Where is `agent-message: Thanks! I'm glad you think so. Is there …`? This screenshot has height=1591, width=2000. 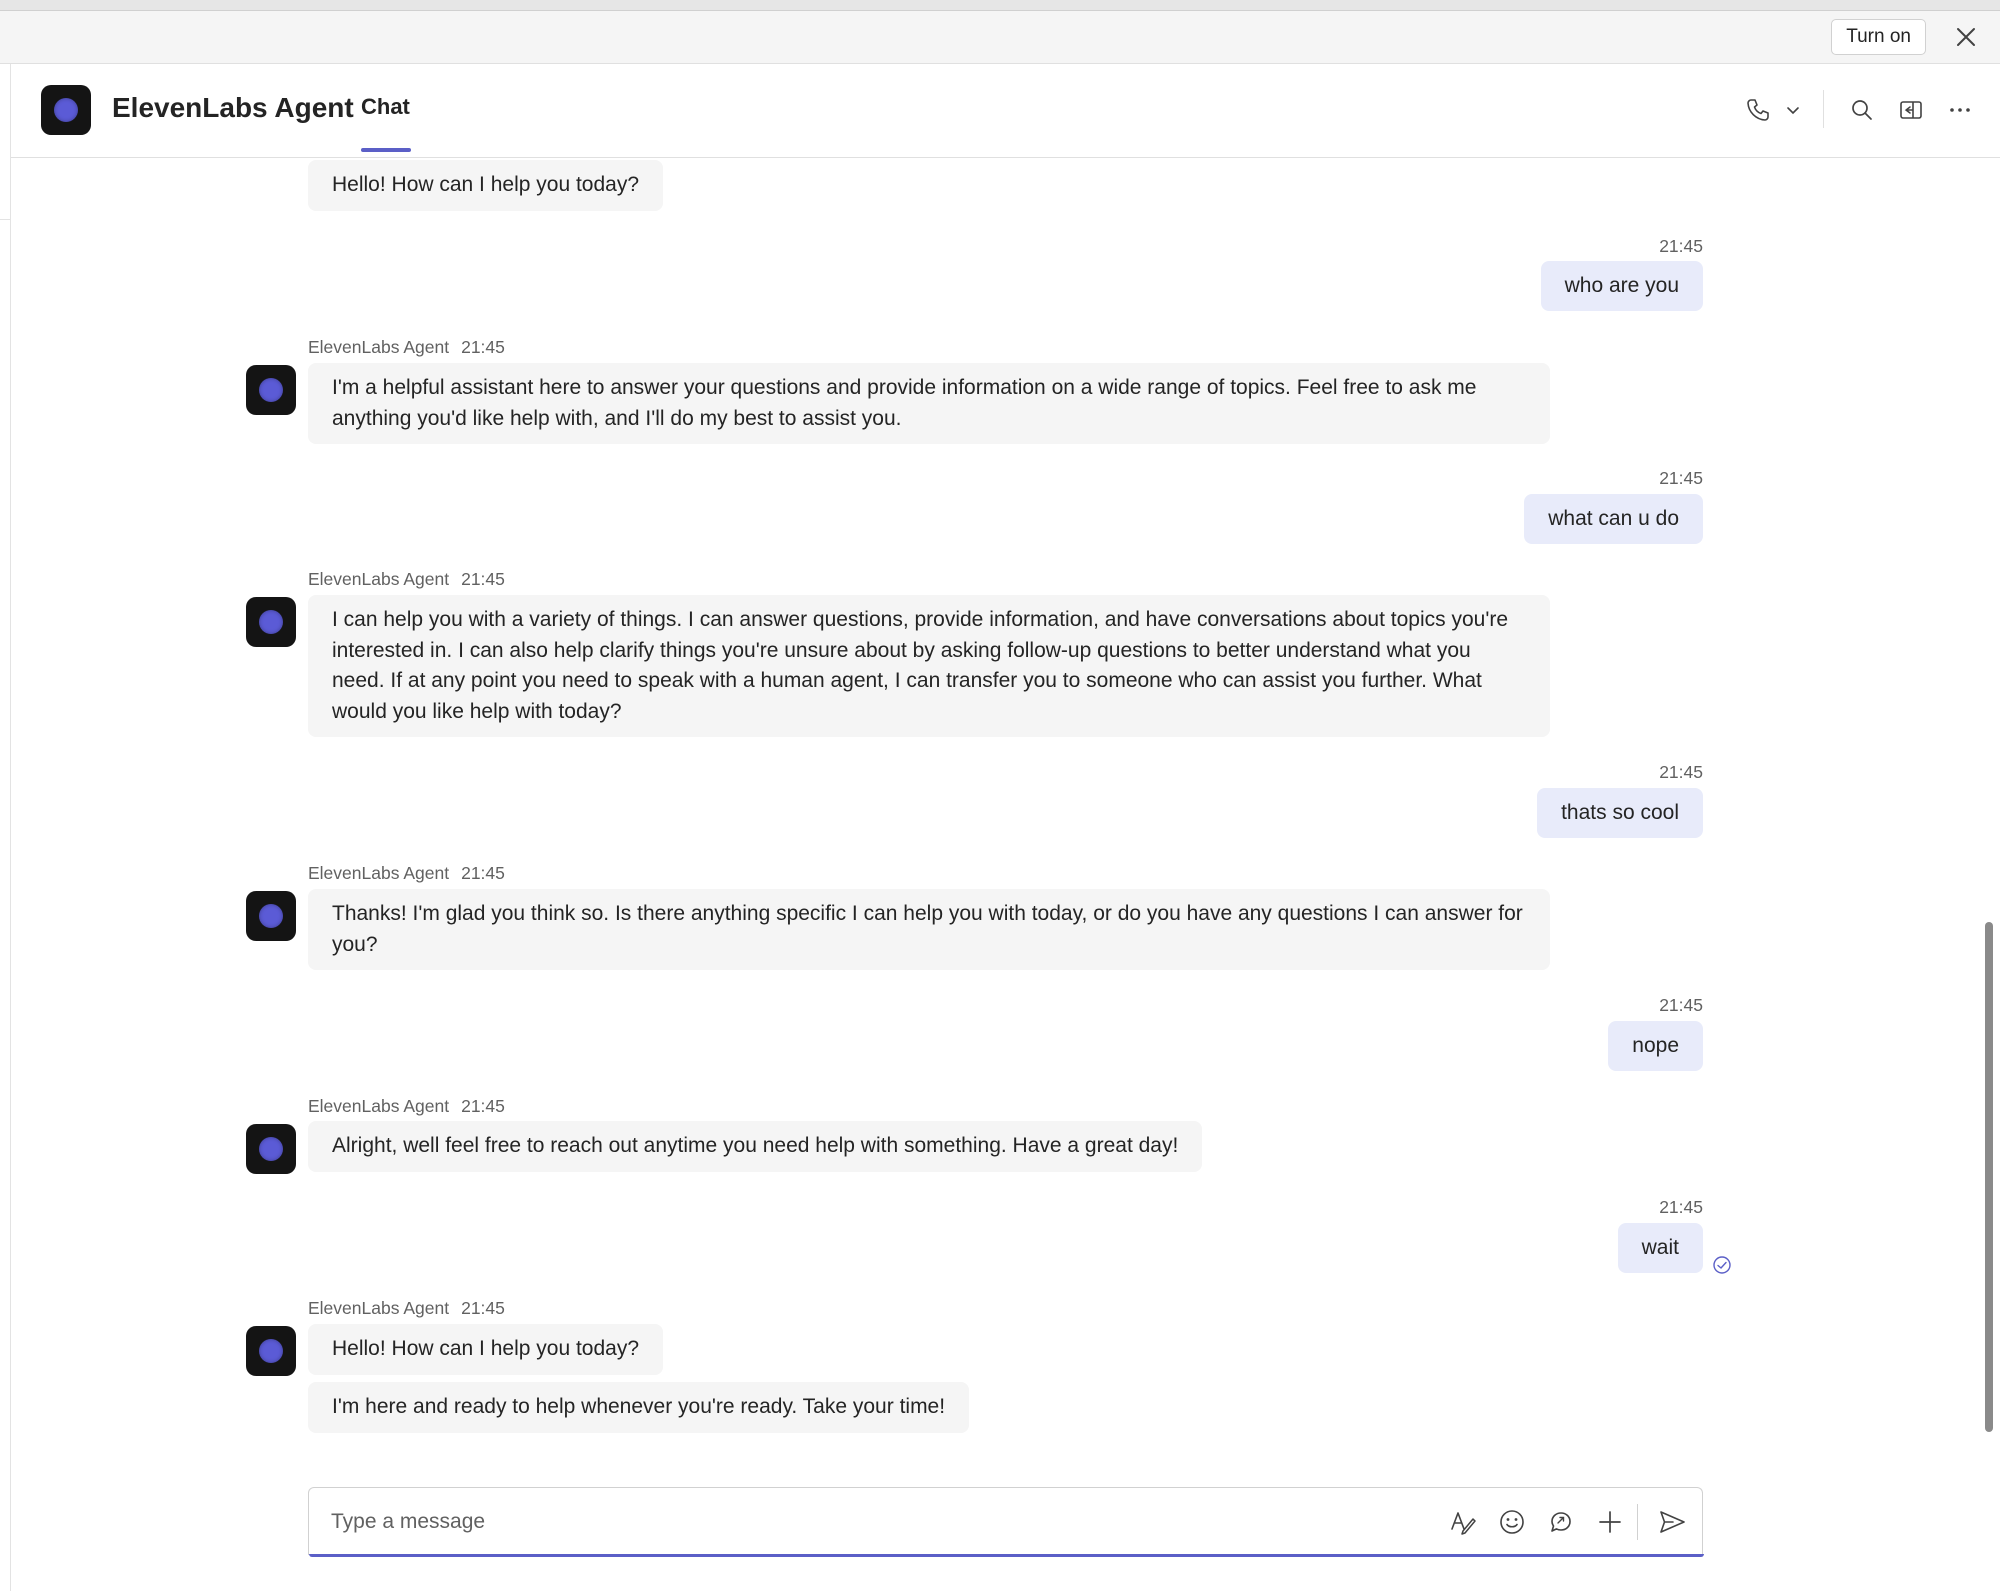 agent-message: Thanks! I'm glad you think so. Is there … is located at coordinates (929, 929).